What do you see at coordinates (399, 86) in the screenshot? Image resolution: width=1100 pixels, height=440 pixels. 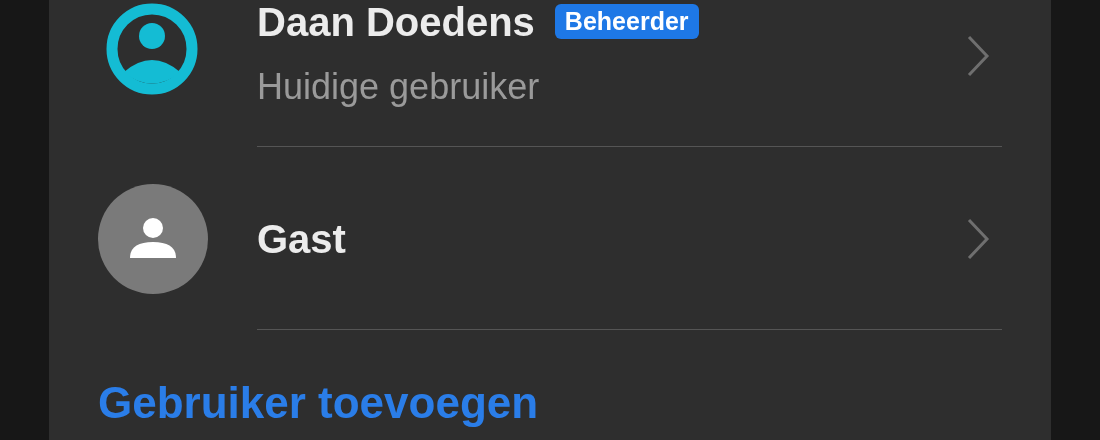 I see `user-status: Huidige gebruiker` at bounding box center [399, 86].